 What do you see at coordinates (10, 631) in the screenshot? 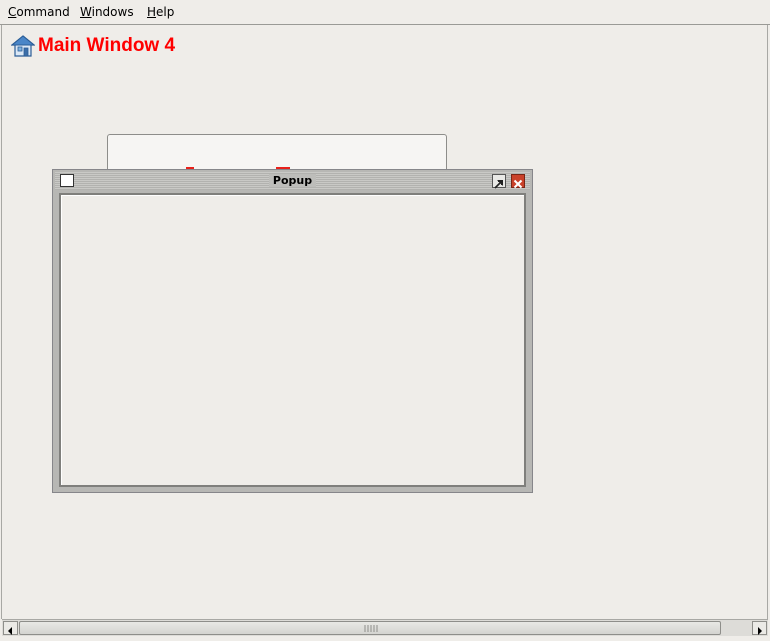
I see `arrow-left-icon` at bounding box center [10, 631].